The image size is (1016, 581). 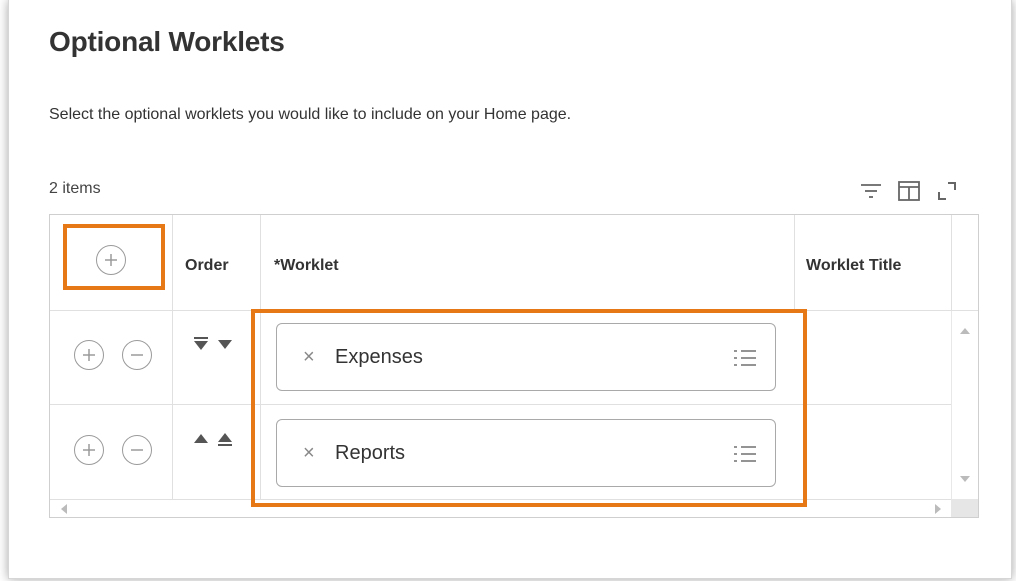 I want to click on scroll-right-icon, so click(x=938, y=509).